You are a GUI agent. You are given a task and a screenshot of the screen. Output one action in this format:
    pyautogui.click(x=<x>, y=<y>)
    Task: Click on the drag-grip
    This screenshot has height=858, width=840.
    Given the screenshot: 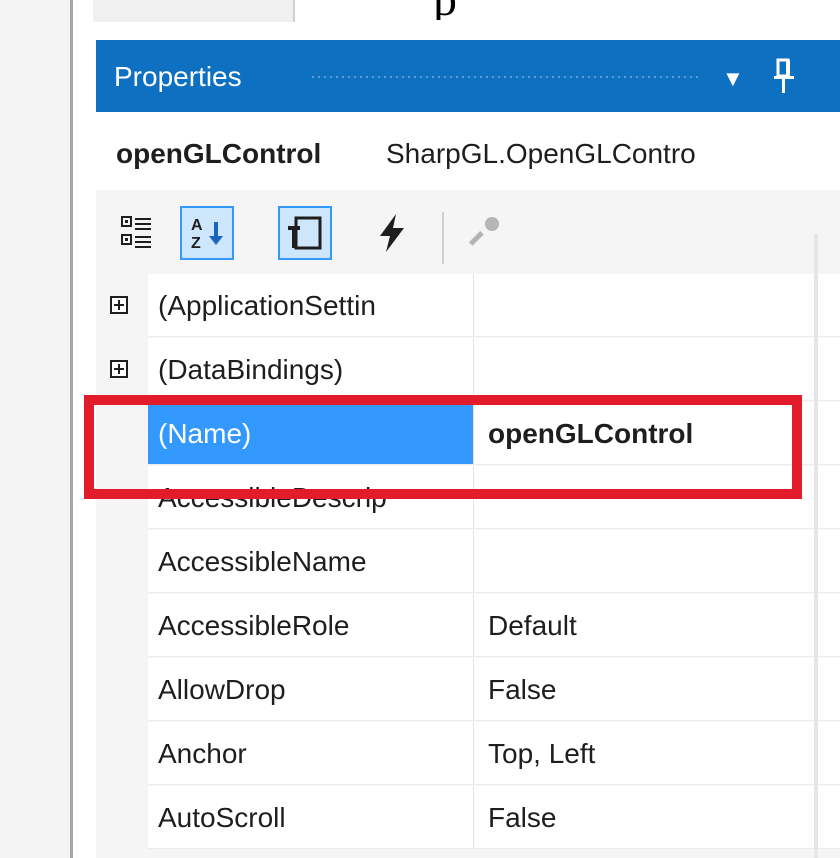 What is the action you would take?
    pyautogui.click(x=505, y=78)
    